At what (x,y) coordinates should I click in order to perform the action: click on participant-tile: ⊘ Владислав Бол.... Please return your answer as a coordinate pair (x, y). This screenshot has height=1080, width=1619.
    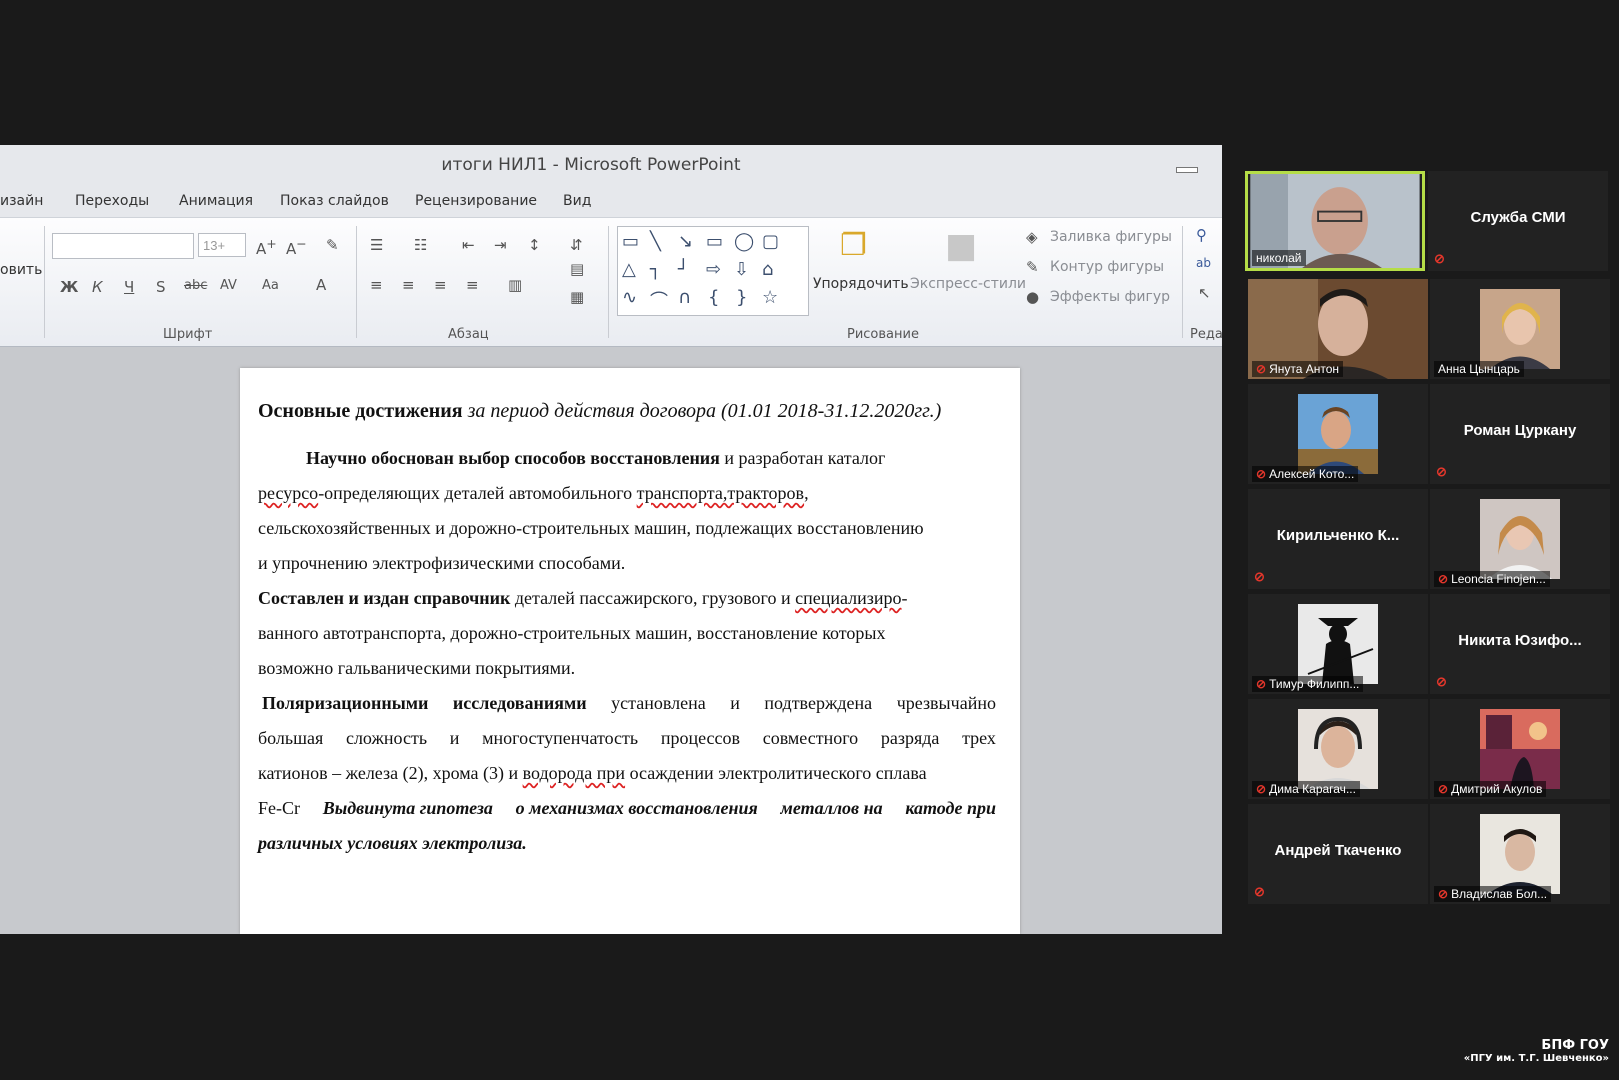
    Looking at the image, I should click on (1520, 854).